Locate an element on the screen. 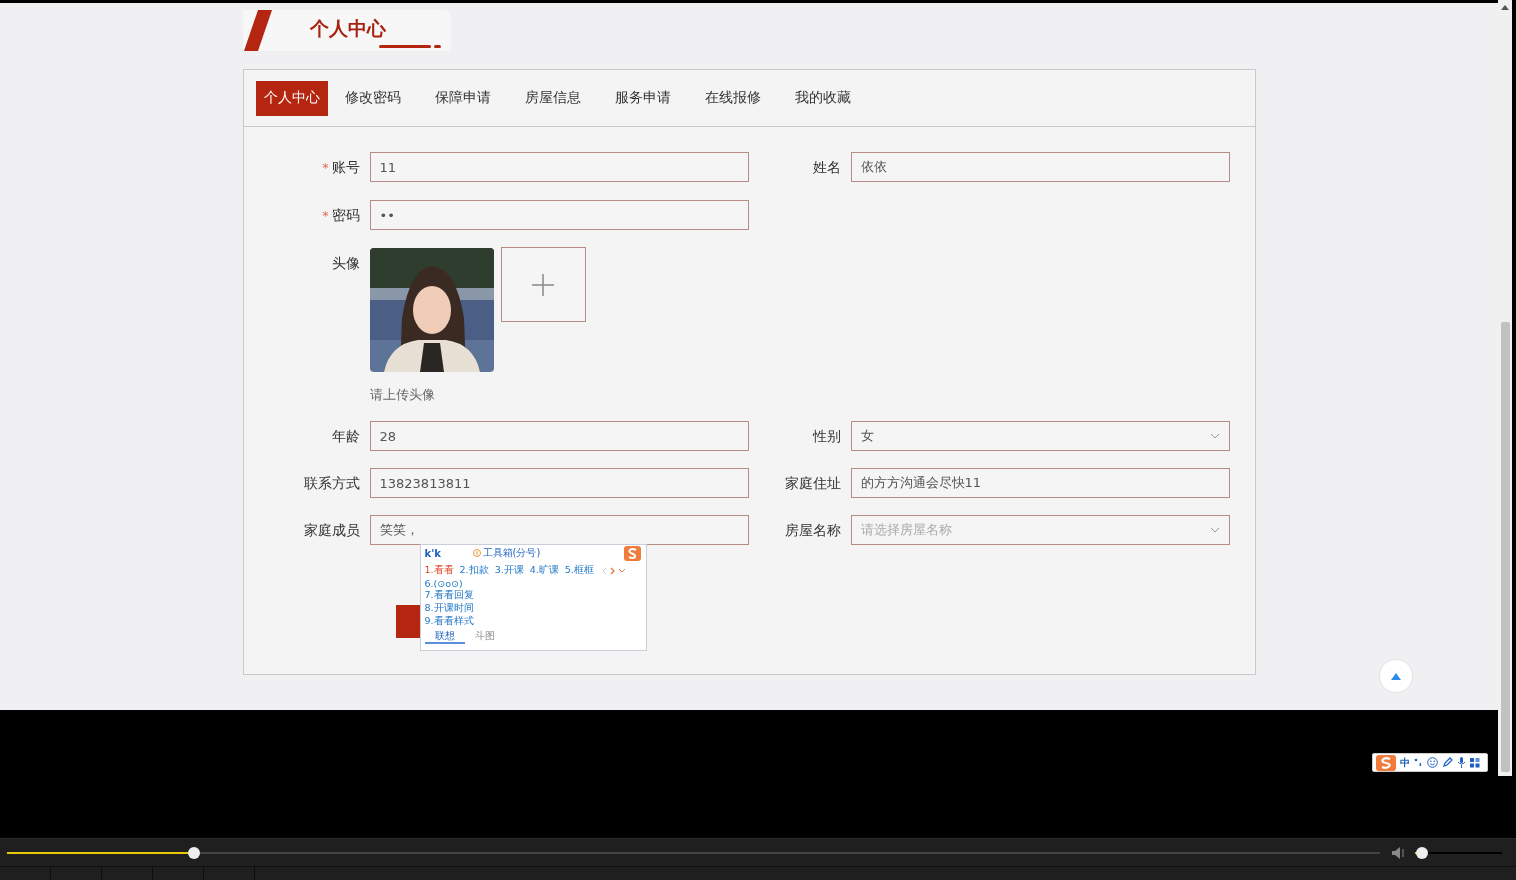 This screenshot has width=1516, height=880. back-to-top-button is located at coordinates (1396, 676).